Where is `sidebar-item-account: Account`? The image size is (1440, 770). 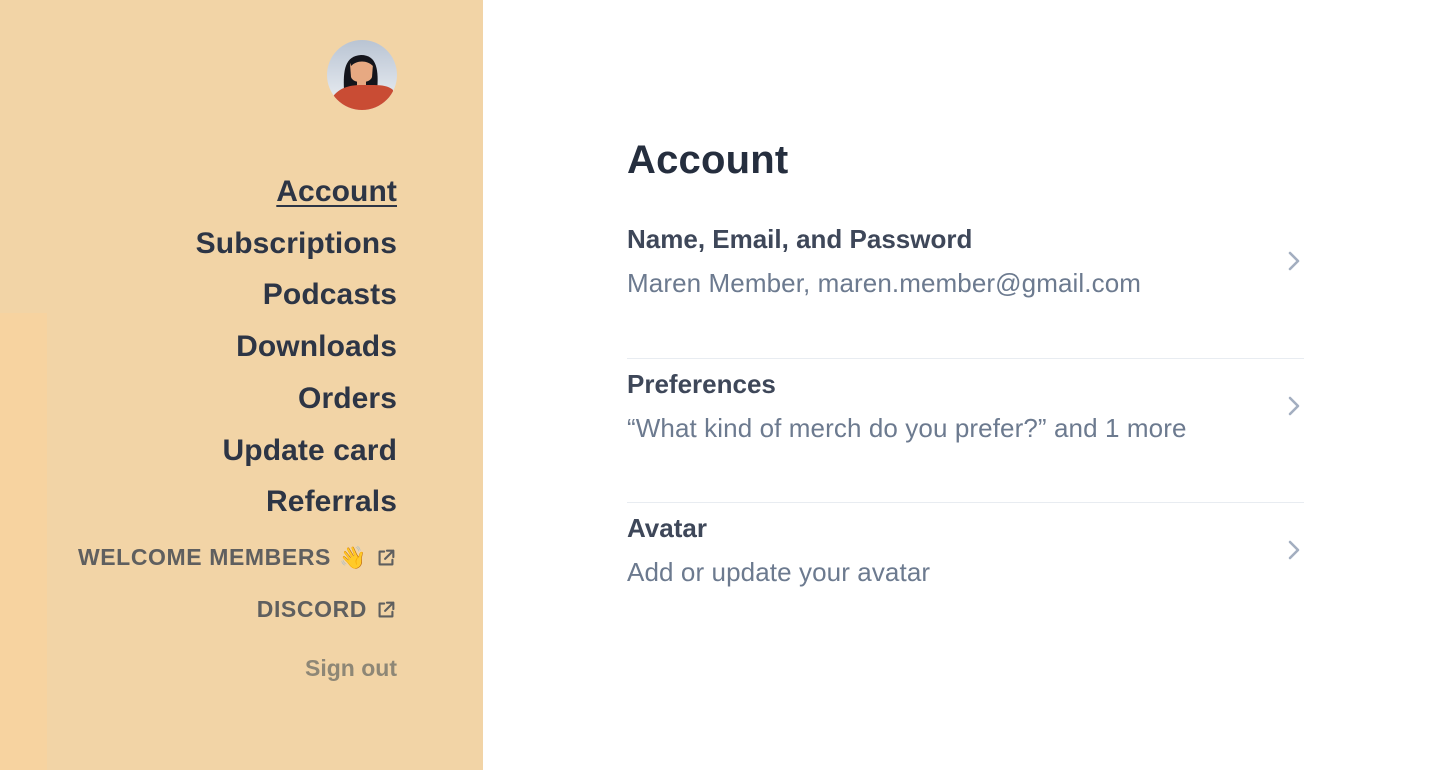 sidebar-item-account: Account is located at coordinates (336, 192).